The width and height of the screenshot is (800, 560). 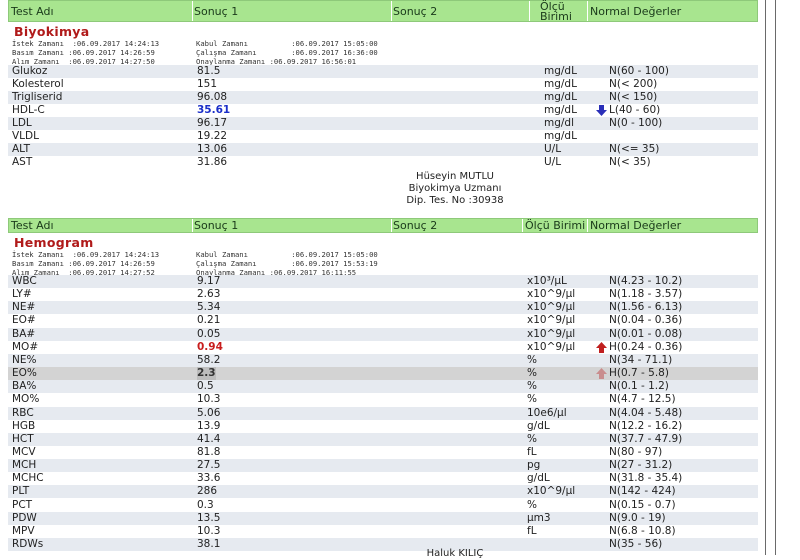 What do you see at coordinates (209, 451) in the screenshot?
I see `result-cell: 81.8` at bounding box center [209, 451].